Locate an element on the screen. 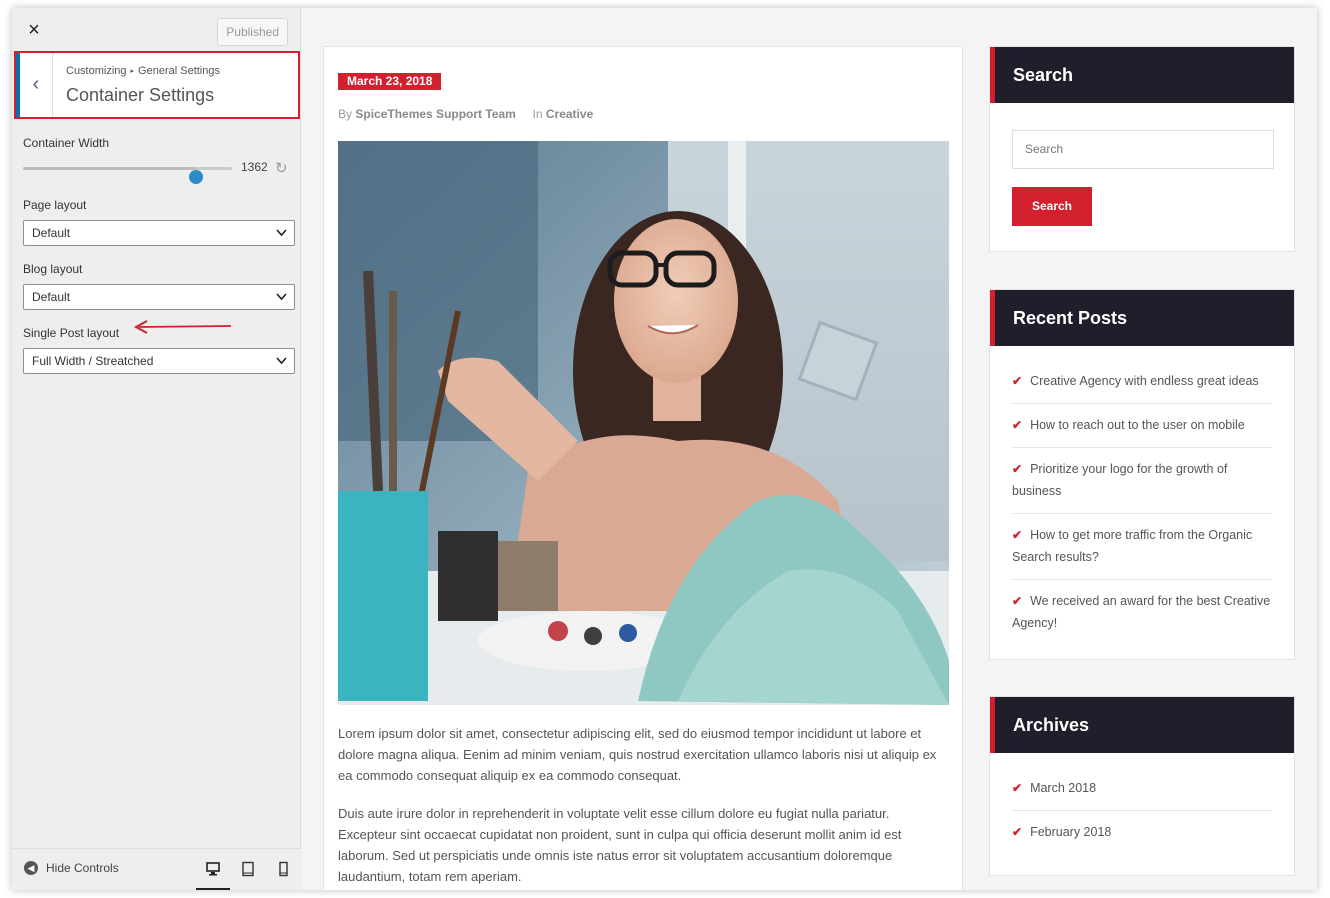 Image resolution: width=1330 pixels, height=898 pixels. annotation-arrow-icon is located at coordinates (182, 327).